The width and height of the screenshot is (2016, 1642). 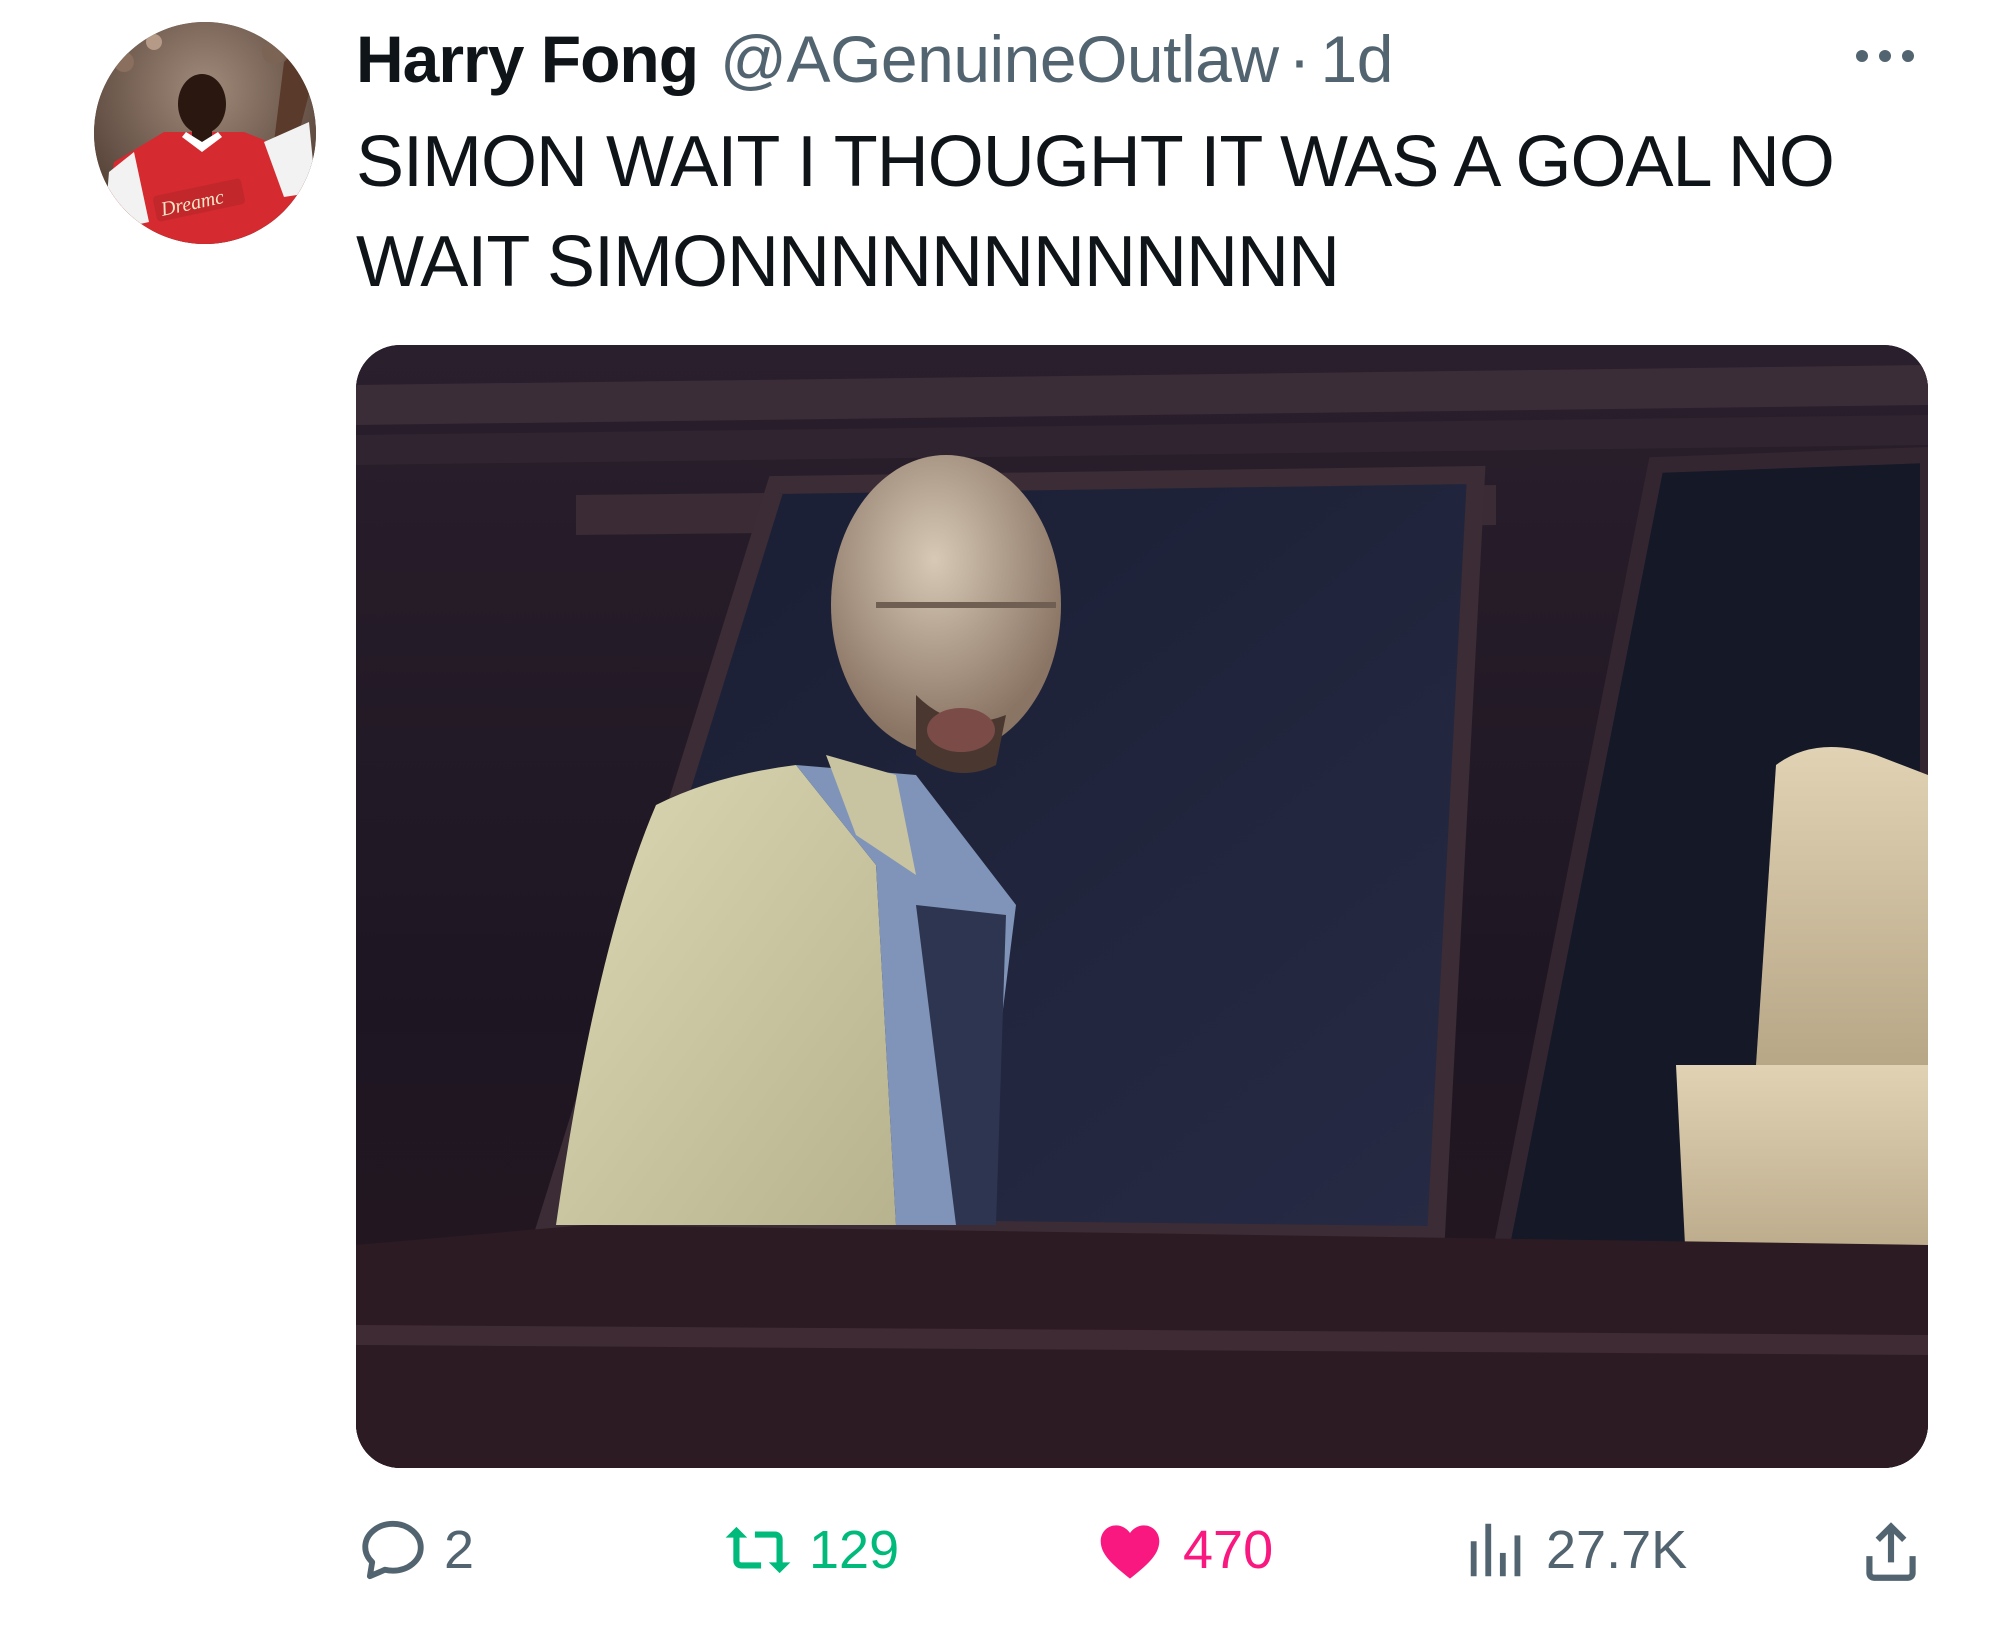 What do you see at coordinates (1228, 1550) in the screenshot?
I see `like-count: 470` at bounding box center [1228, 1550].